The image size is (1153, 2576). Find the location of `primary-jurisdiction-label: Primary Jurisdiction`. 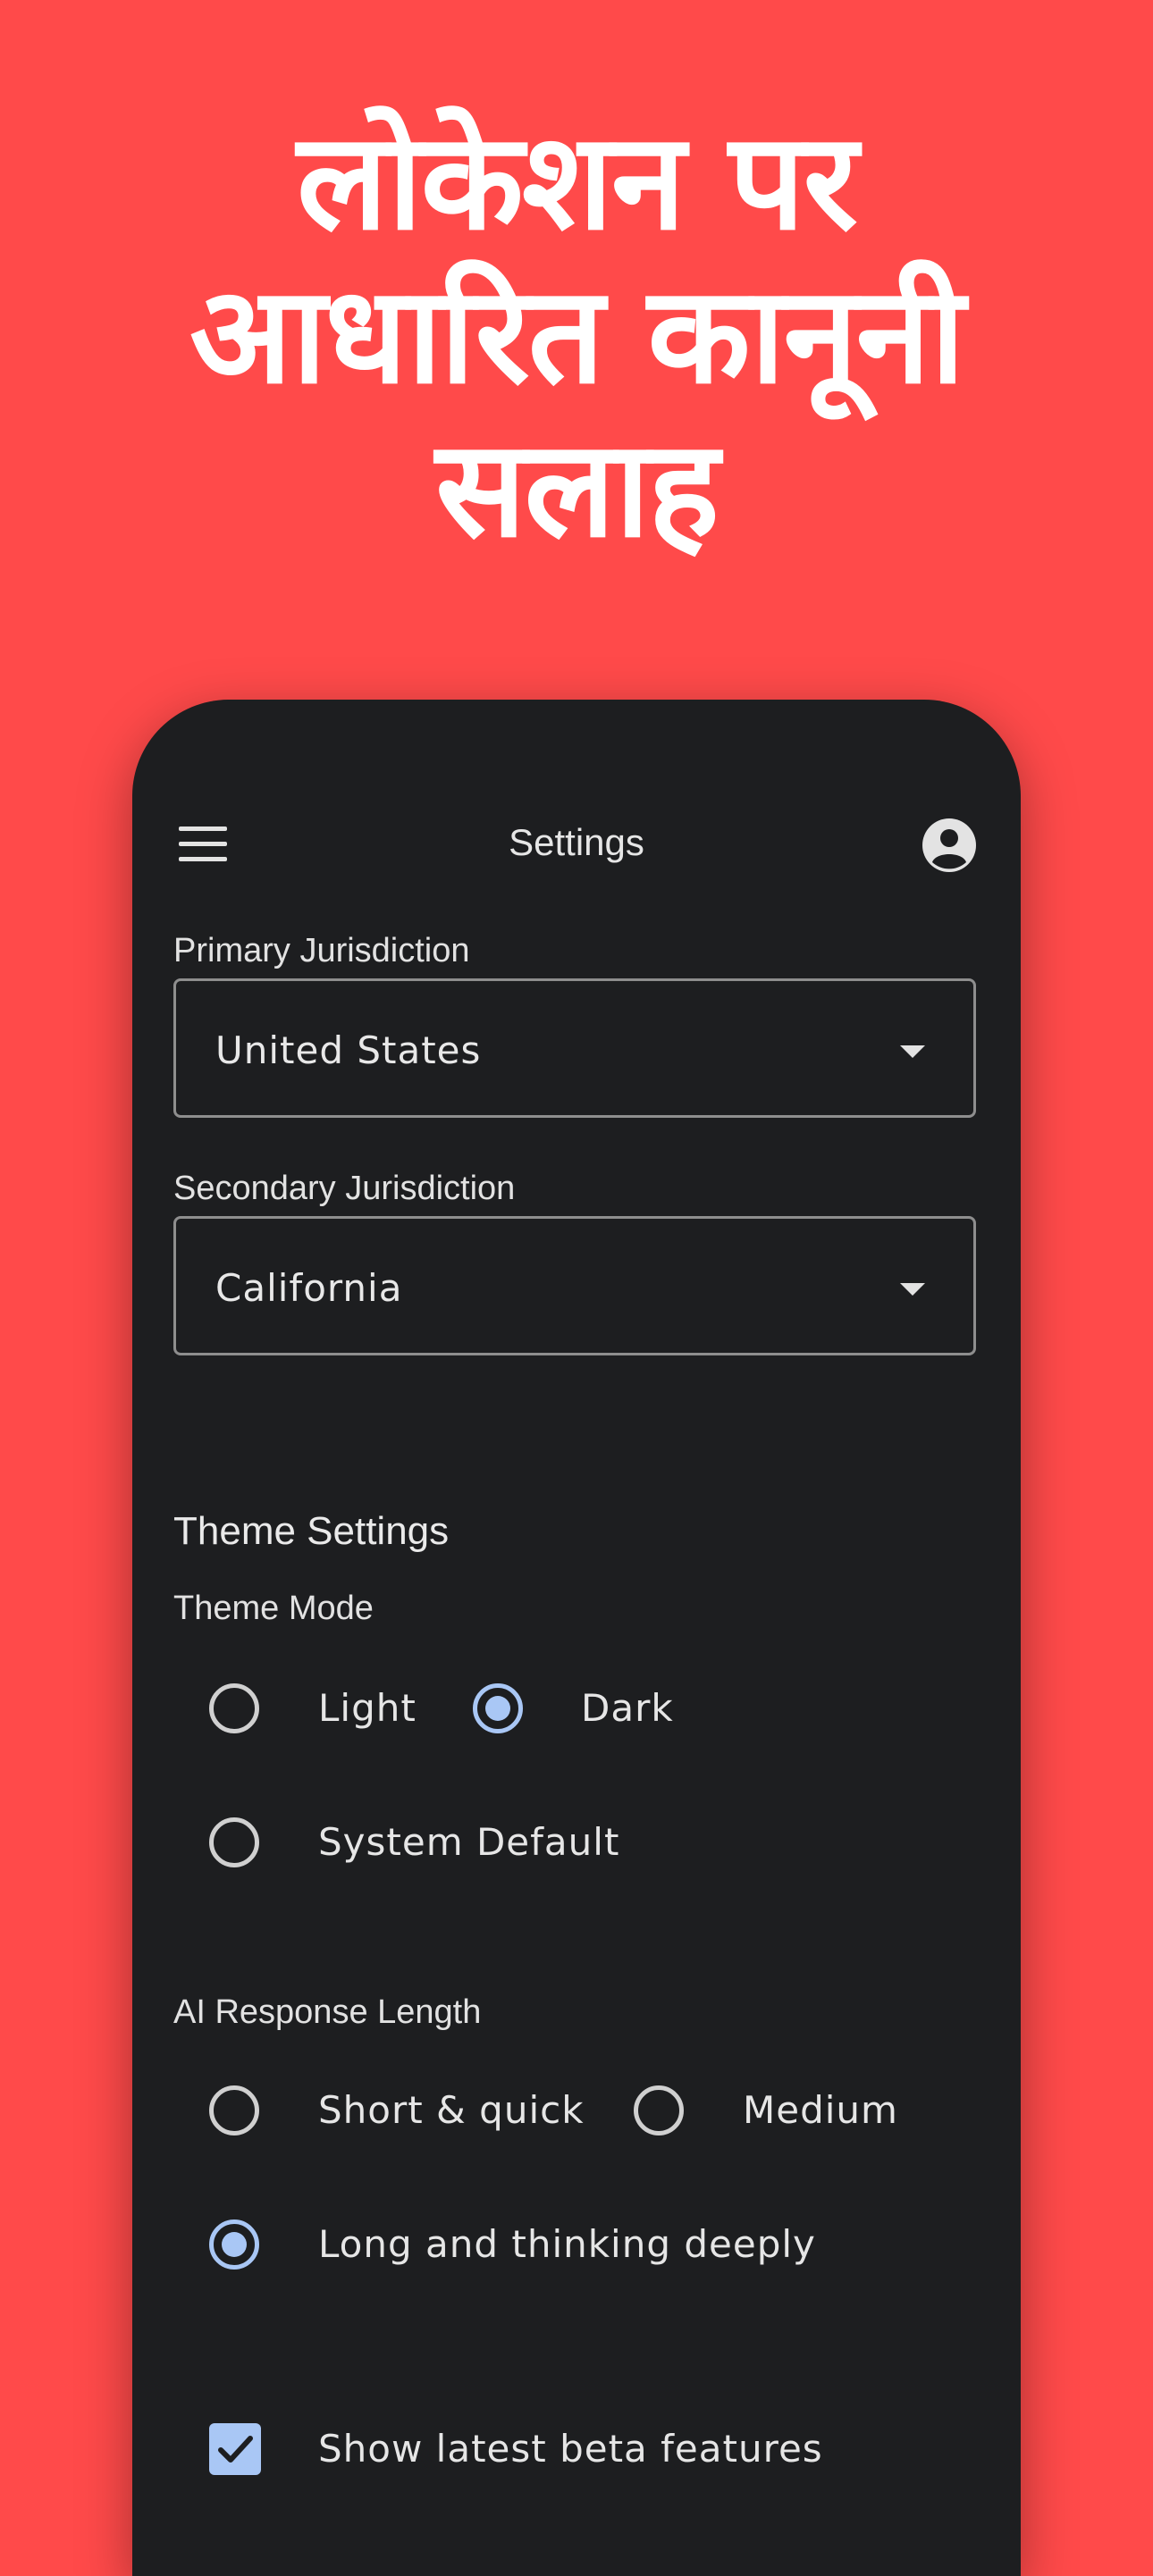

primary-jurisdiction-label: Primary Jurisdiction is located at coordinates (321, 950).